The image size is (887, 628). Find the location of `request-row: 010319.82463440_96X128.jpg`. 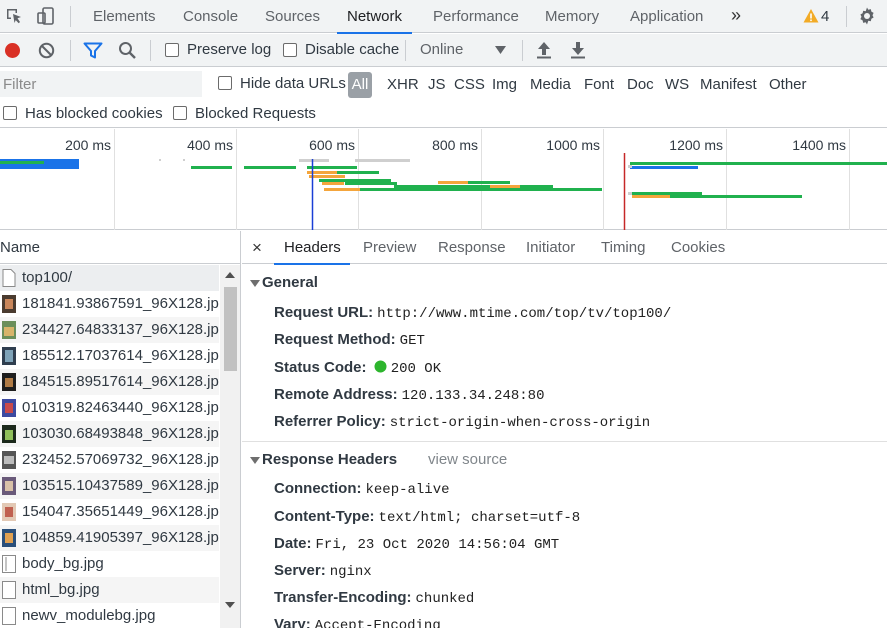

request-row: 010319.82463440_96X128.jpg is located at coordinates (109, 408).